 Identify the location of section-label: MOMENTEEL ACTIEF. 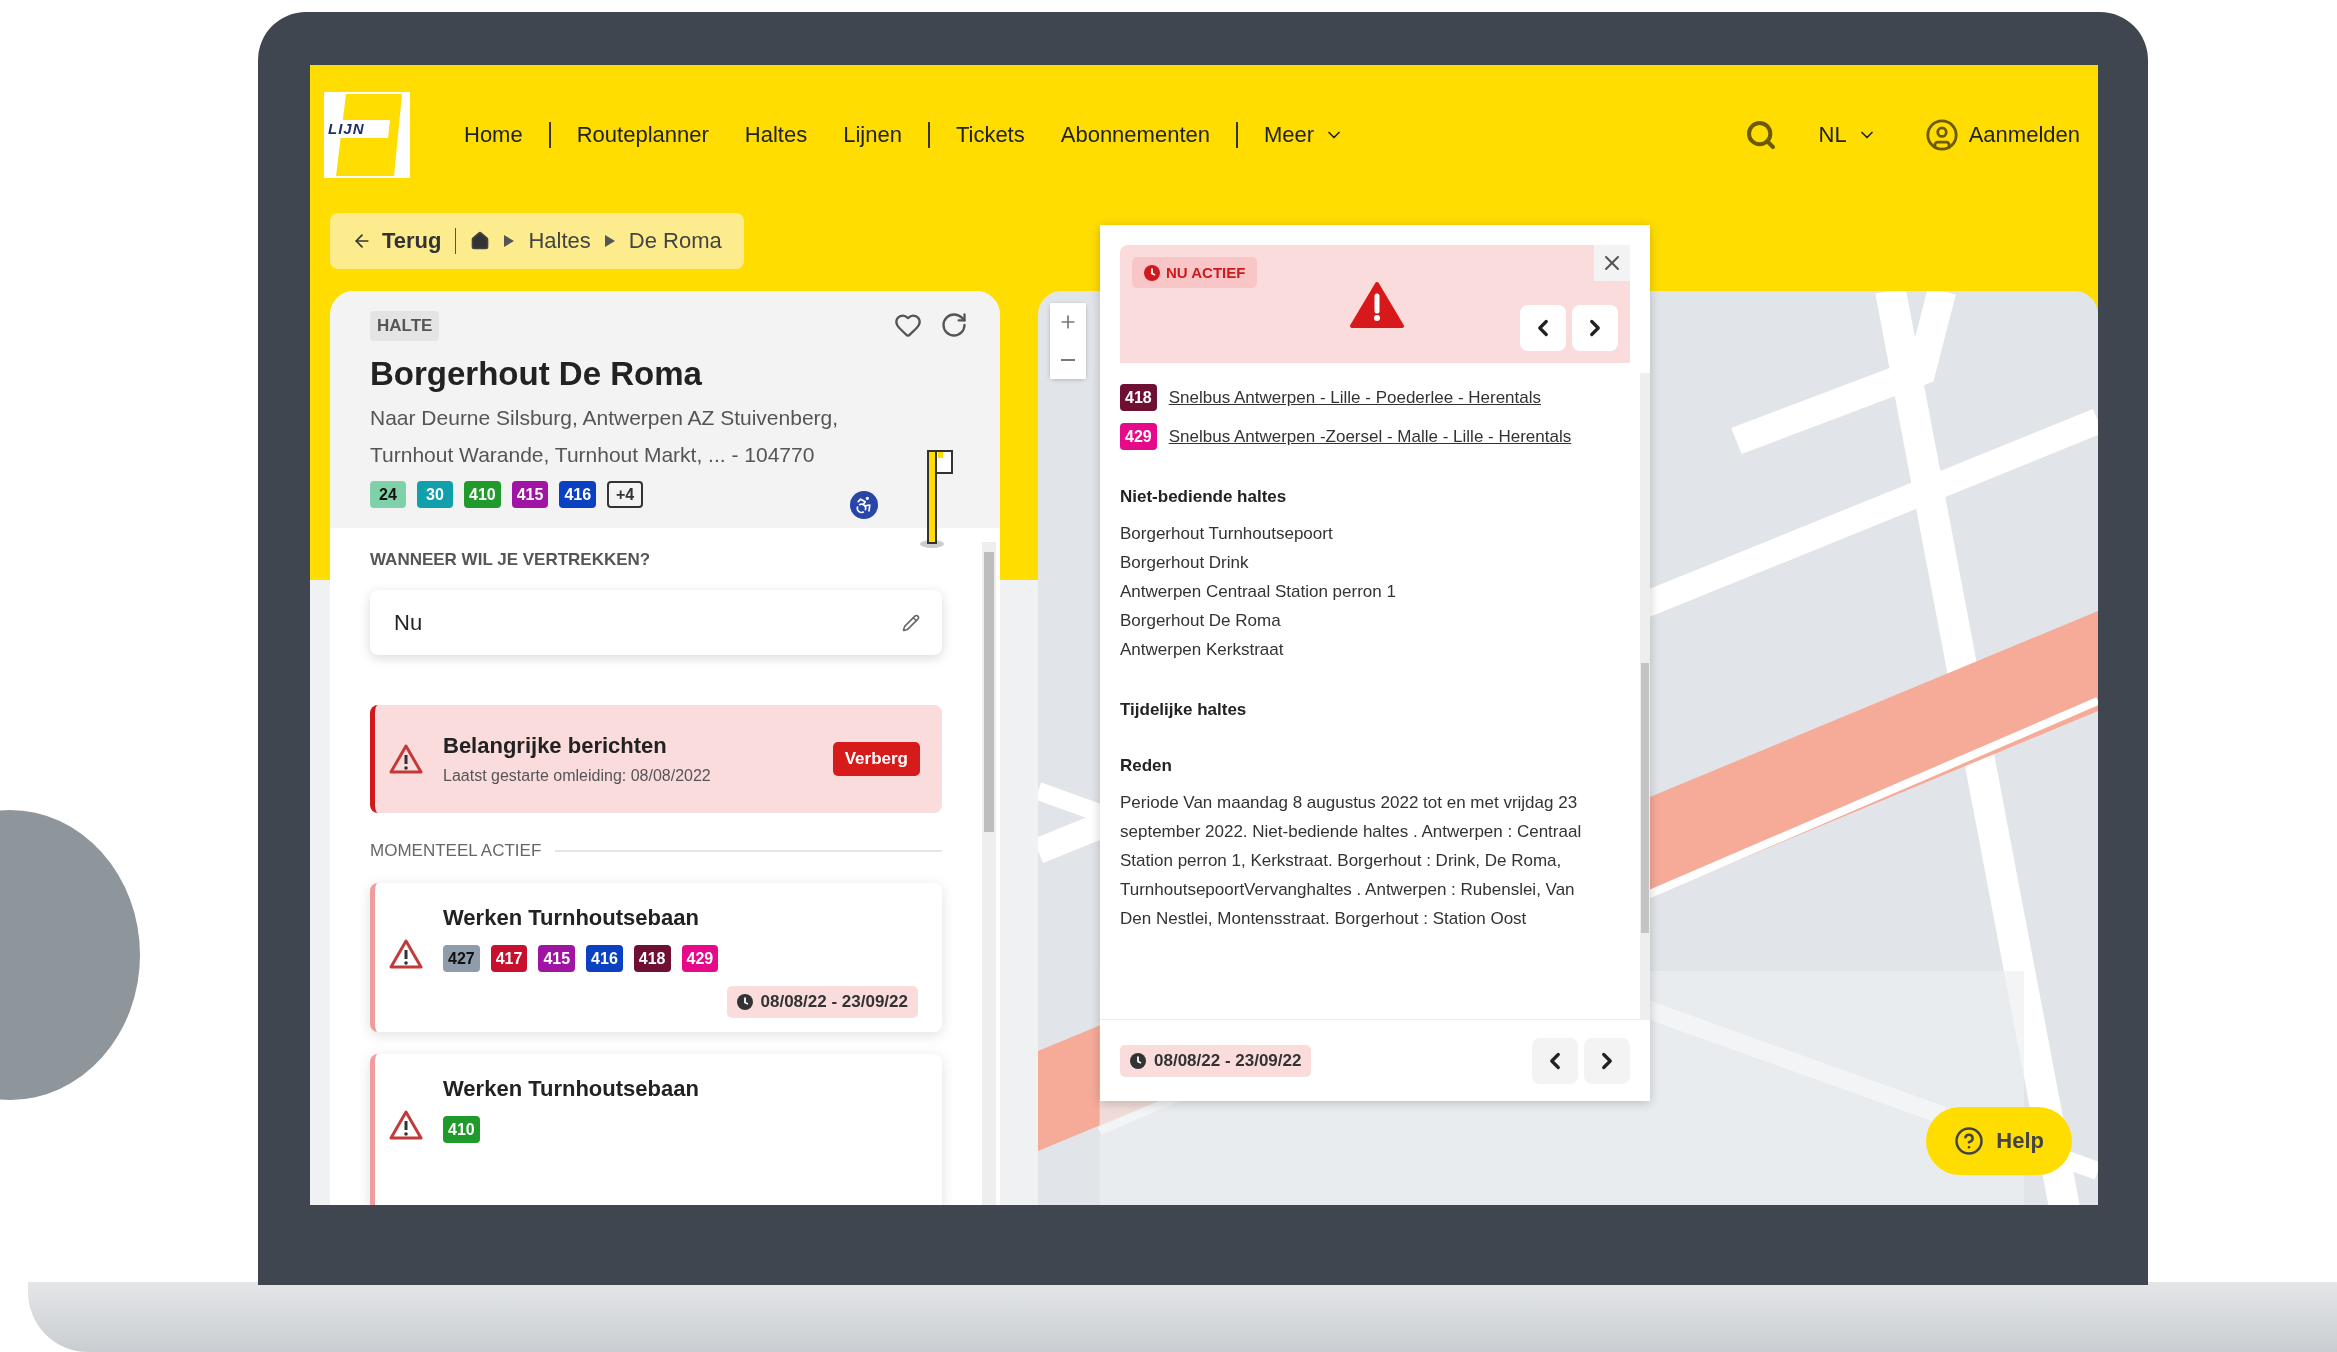
(456, 851).